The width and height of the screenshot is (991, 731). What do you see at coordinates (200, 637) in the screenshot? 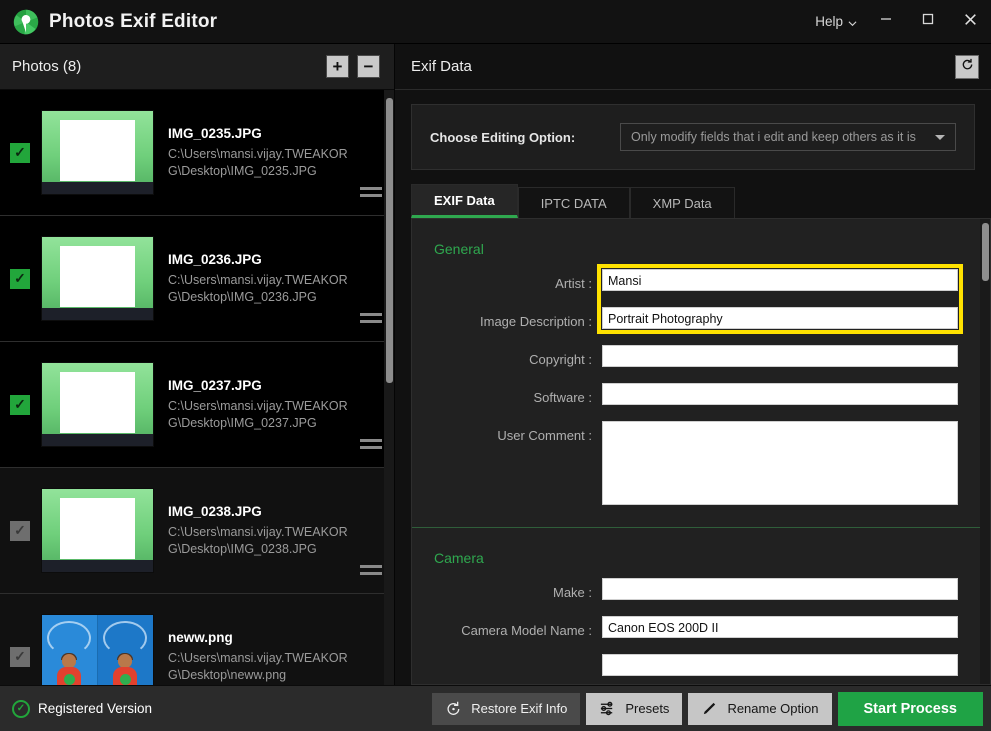
I see `photo-file-name: neww.png` at bounding box center [200, 637].